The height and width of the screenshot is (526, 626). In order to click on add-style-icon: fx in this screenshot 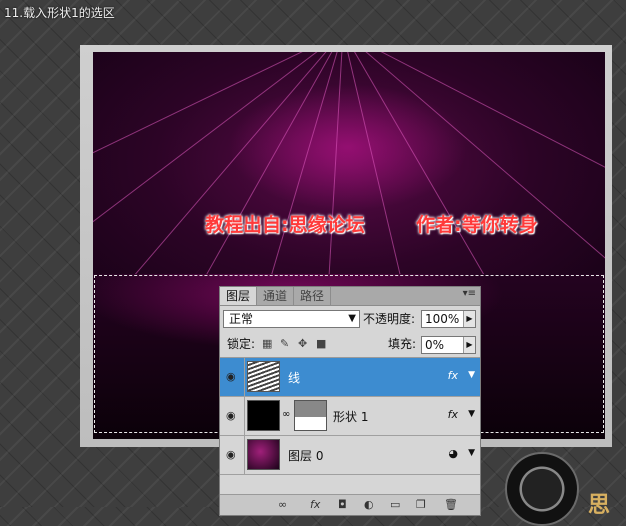, I will do `click(315, 504)`.